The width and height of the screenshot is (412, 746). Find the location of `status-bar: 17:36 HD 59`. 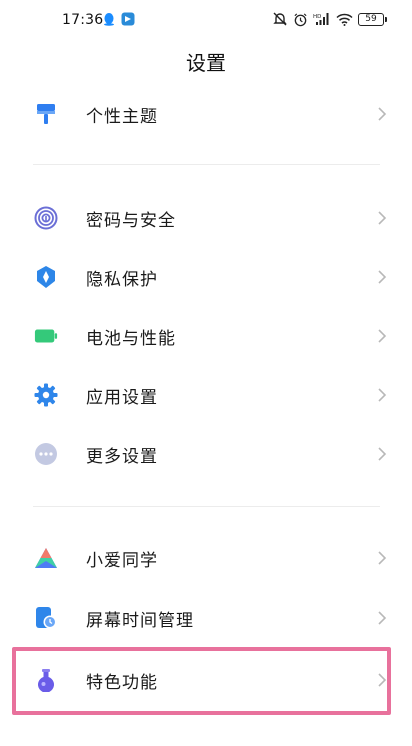

status-bar: 17:36 HD 59 is located at coordinates (206, 20).